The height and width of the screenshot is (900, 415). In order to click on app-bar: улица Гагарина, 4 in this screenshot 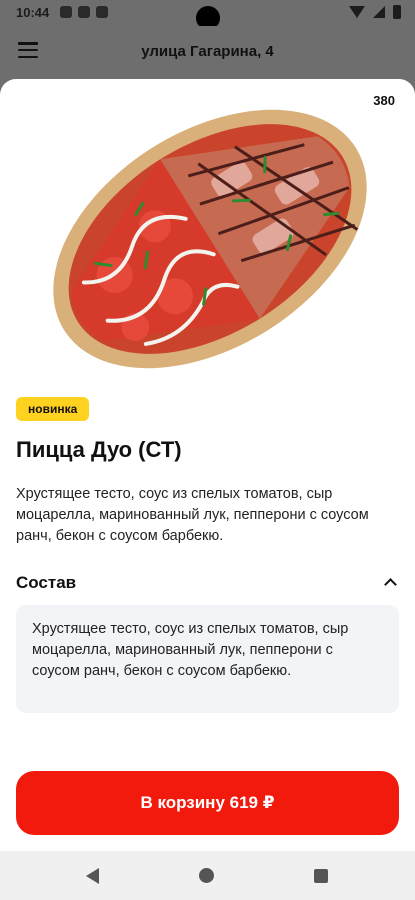, I will do `click(207, 52)`.